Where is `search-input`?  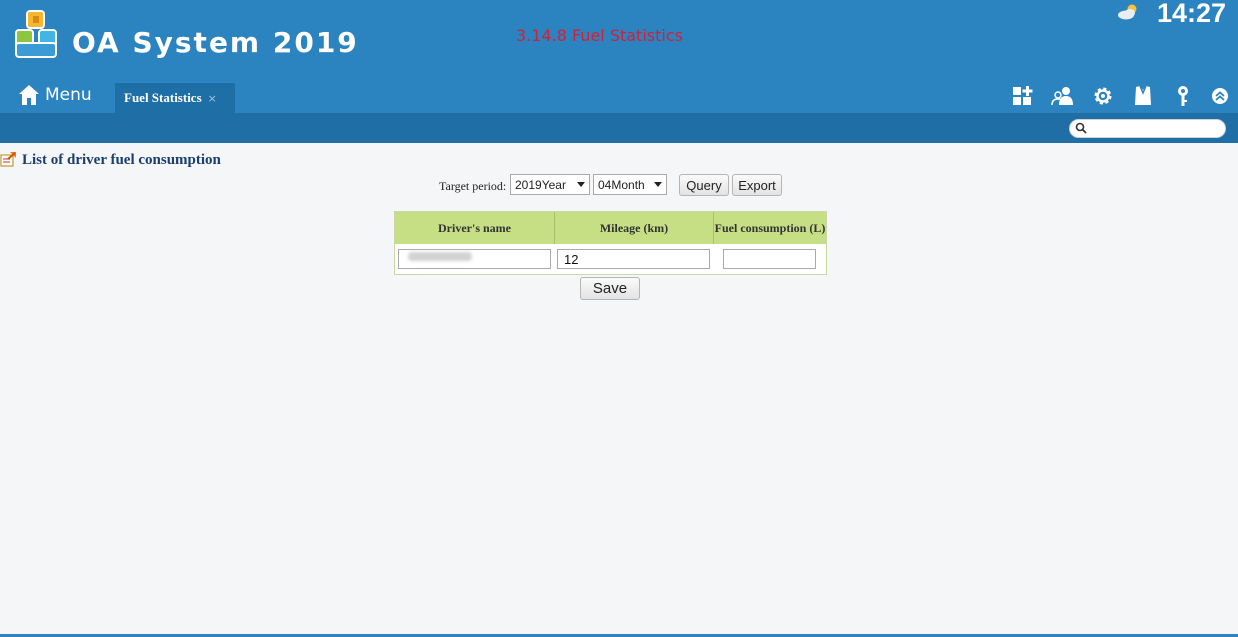
search-input is located at coordinates (1155, 128).